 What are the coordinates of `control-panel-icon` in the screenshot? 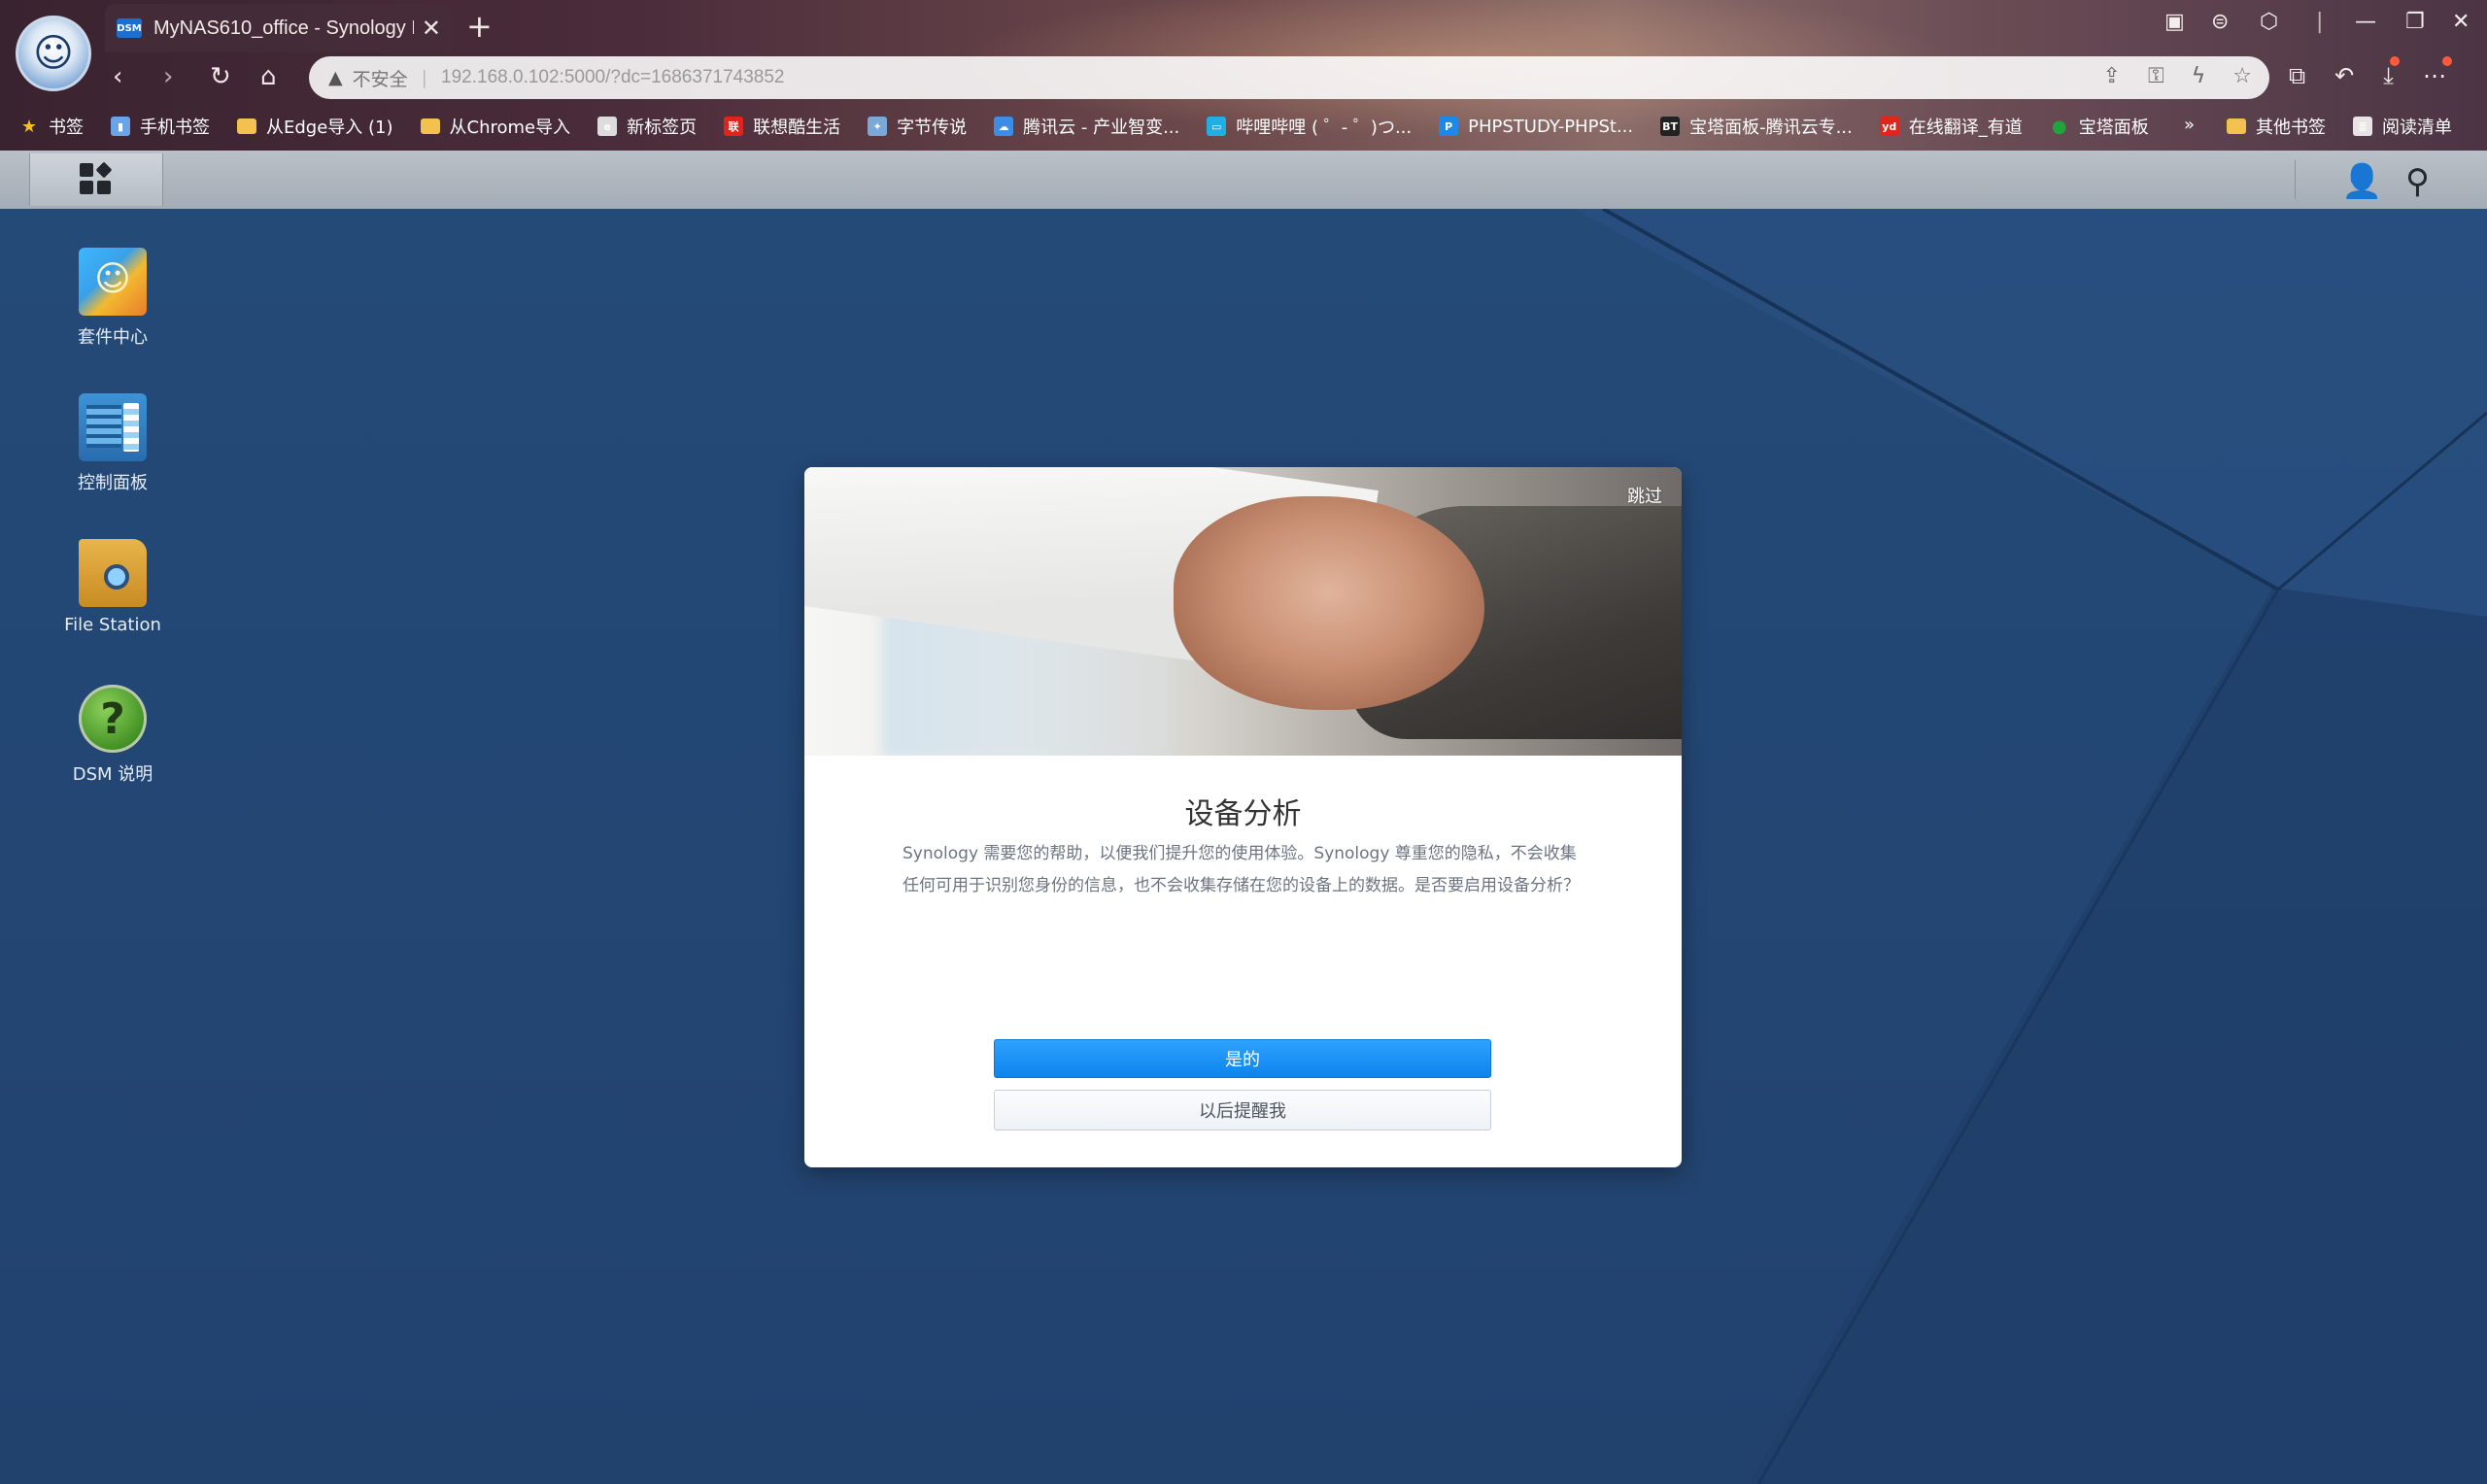 It's located at (113, 427).